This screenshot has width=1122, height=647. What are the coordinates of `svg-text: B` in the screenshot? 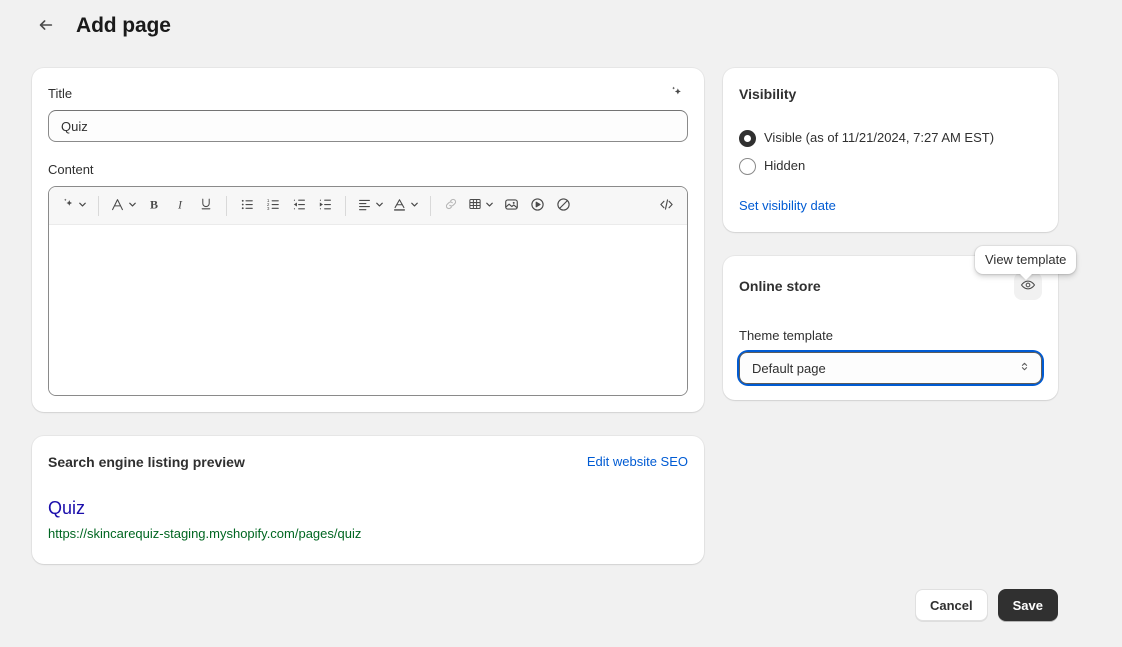 It's located at (154, 204).